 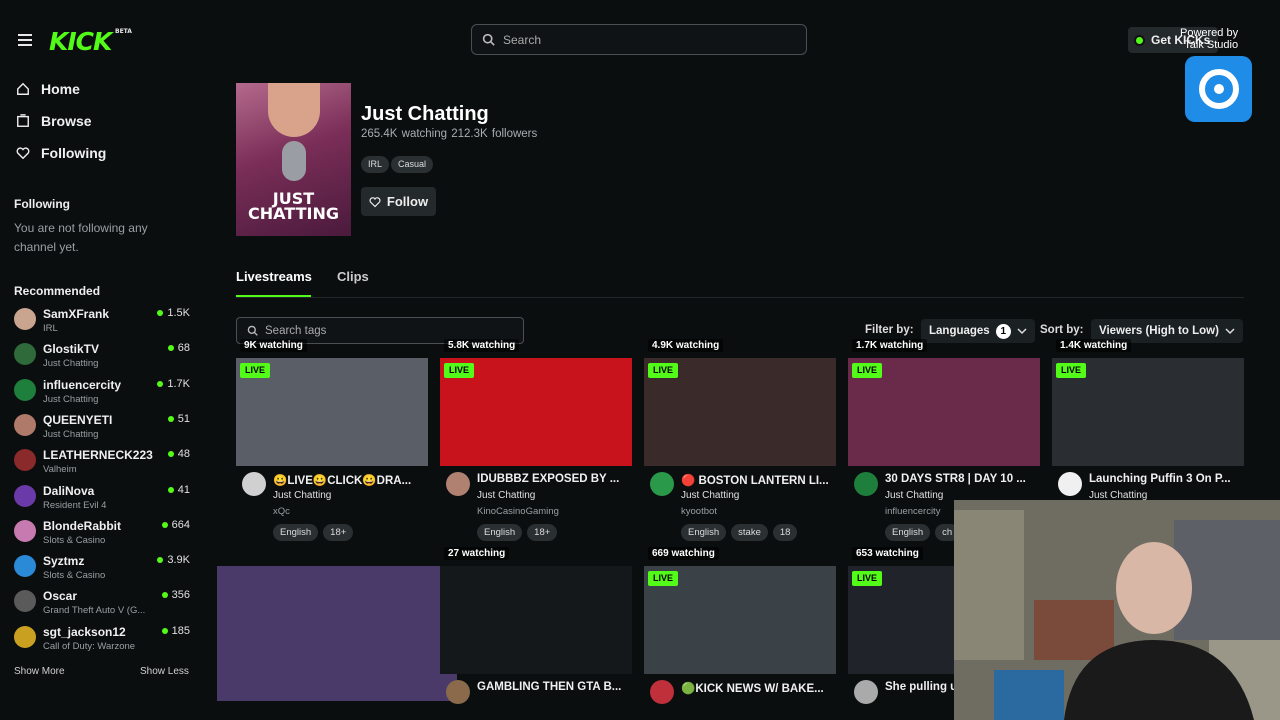 What do you see at coordinates (71, 399) in the screenshot?
I see `channel-category: Just Chatting` at bounding box center [71, 399].